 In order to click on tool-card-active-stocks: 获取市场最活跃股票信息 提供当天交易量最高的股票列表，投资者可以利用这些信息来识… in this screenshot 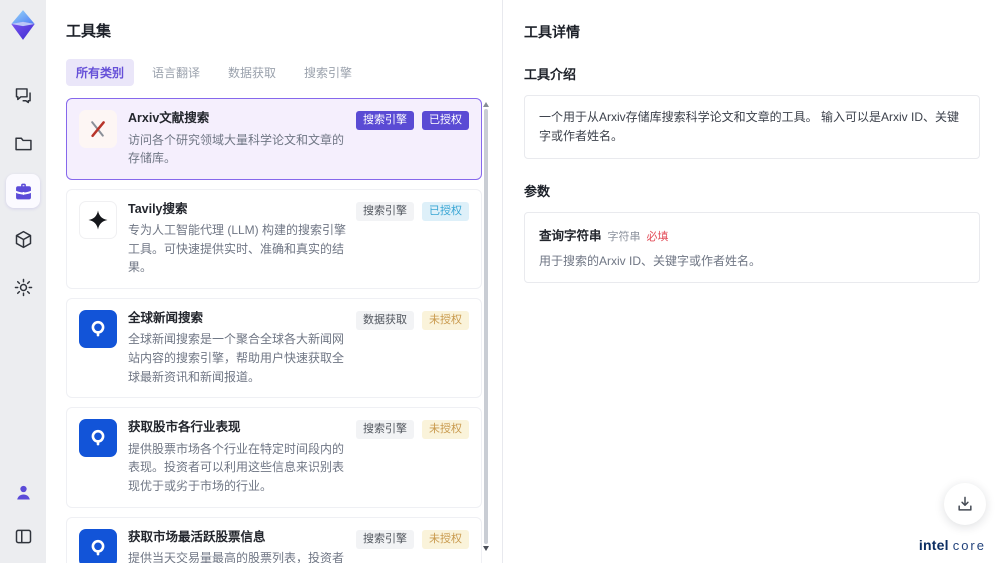, I will do `click(274, 539)`.